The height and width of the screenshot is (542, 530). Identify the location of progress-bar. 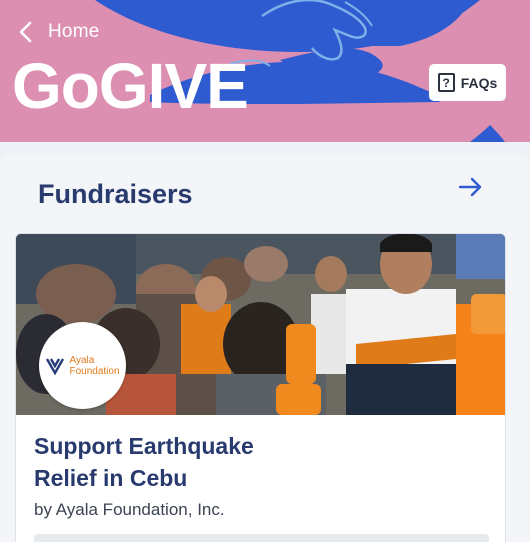
(261, 538).